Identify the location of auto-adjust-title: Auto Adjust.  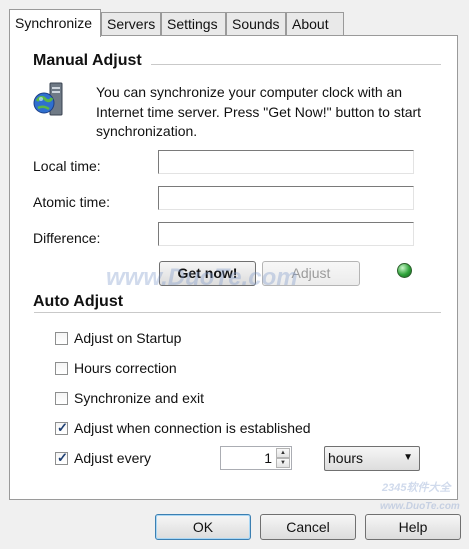
(78, 301).